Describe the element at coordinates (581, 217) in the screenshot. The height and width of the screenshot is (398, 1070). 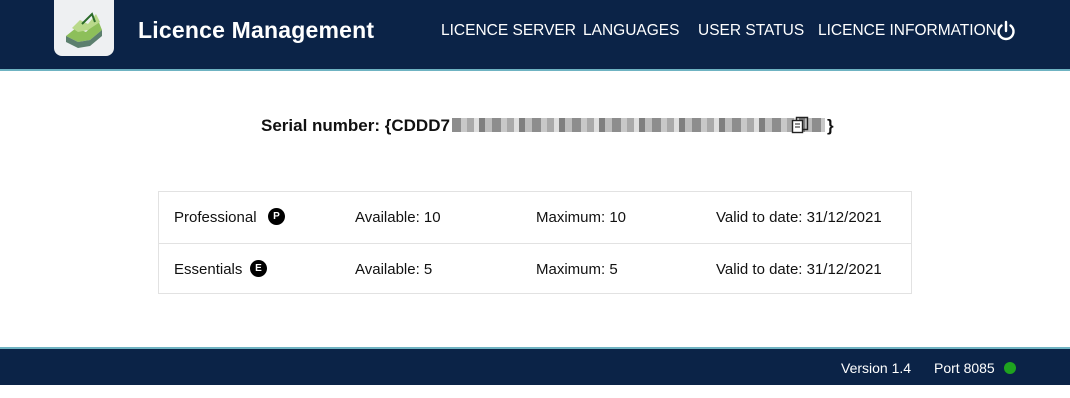
I see `licence-maximum: Maximum: 10` at that location.